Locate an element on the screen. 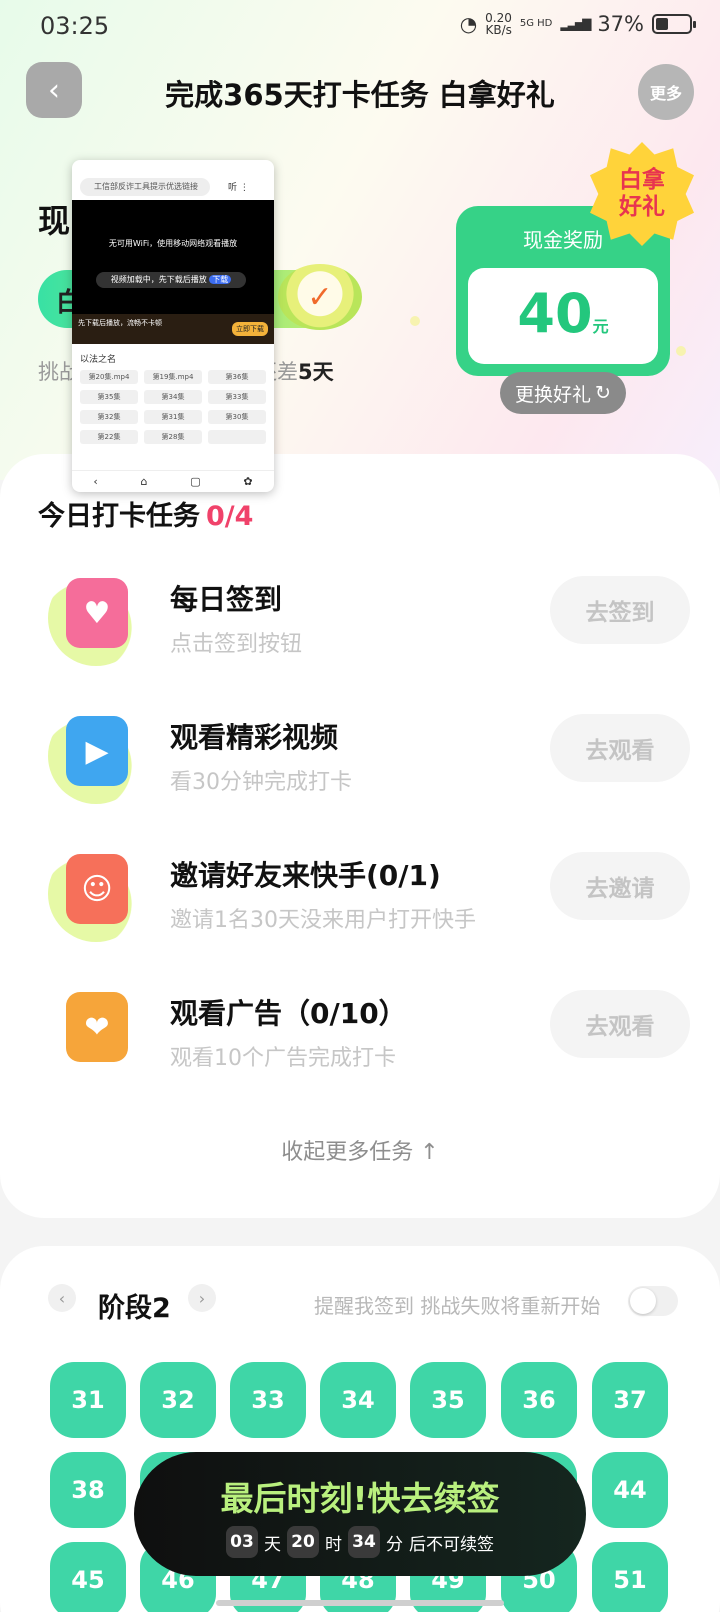  header: ‹ 完成365天打卡任务 白拿好礼 更多 is located at coordinates (360, 93).